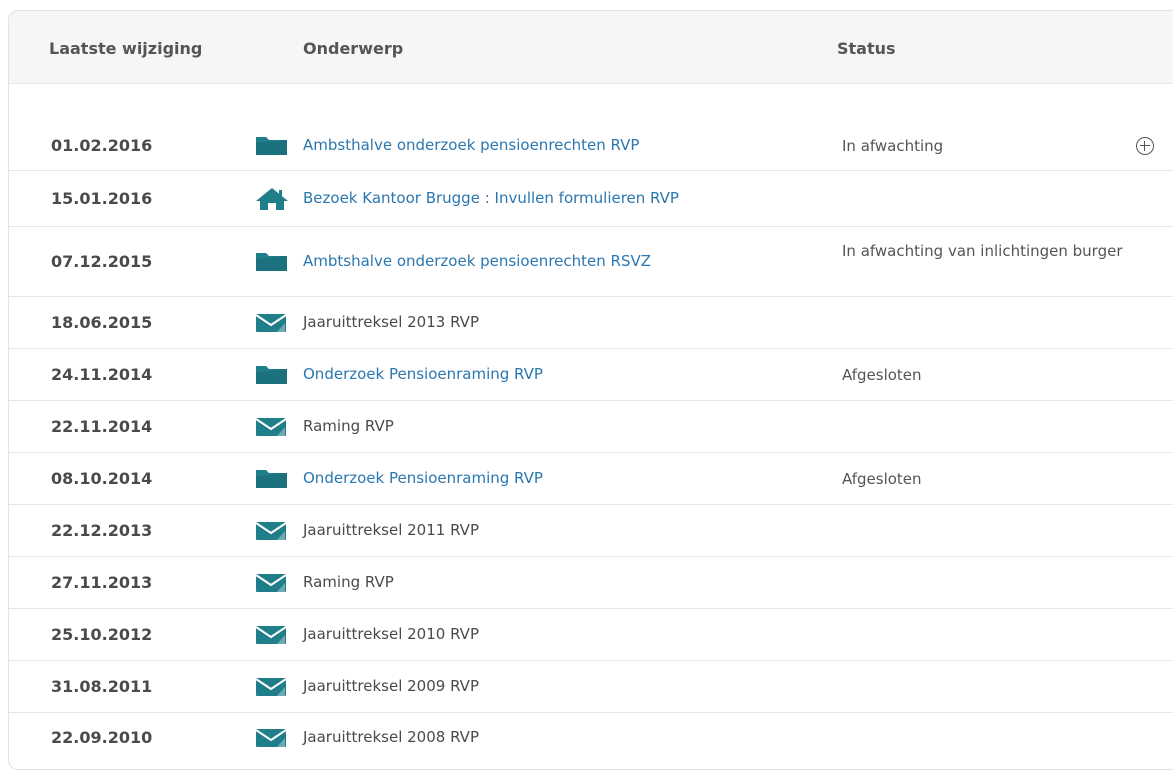 The image size is (1173, 770). Describe the element at coordinates (391, 530) in the screenshot. I see `row-subject: Jaaruittreksel 2011 RVP` at that location.